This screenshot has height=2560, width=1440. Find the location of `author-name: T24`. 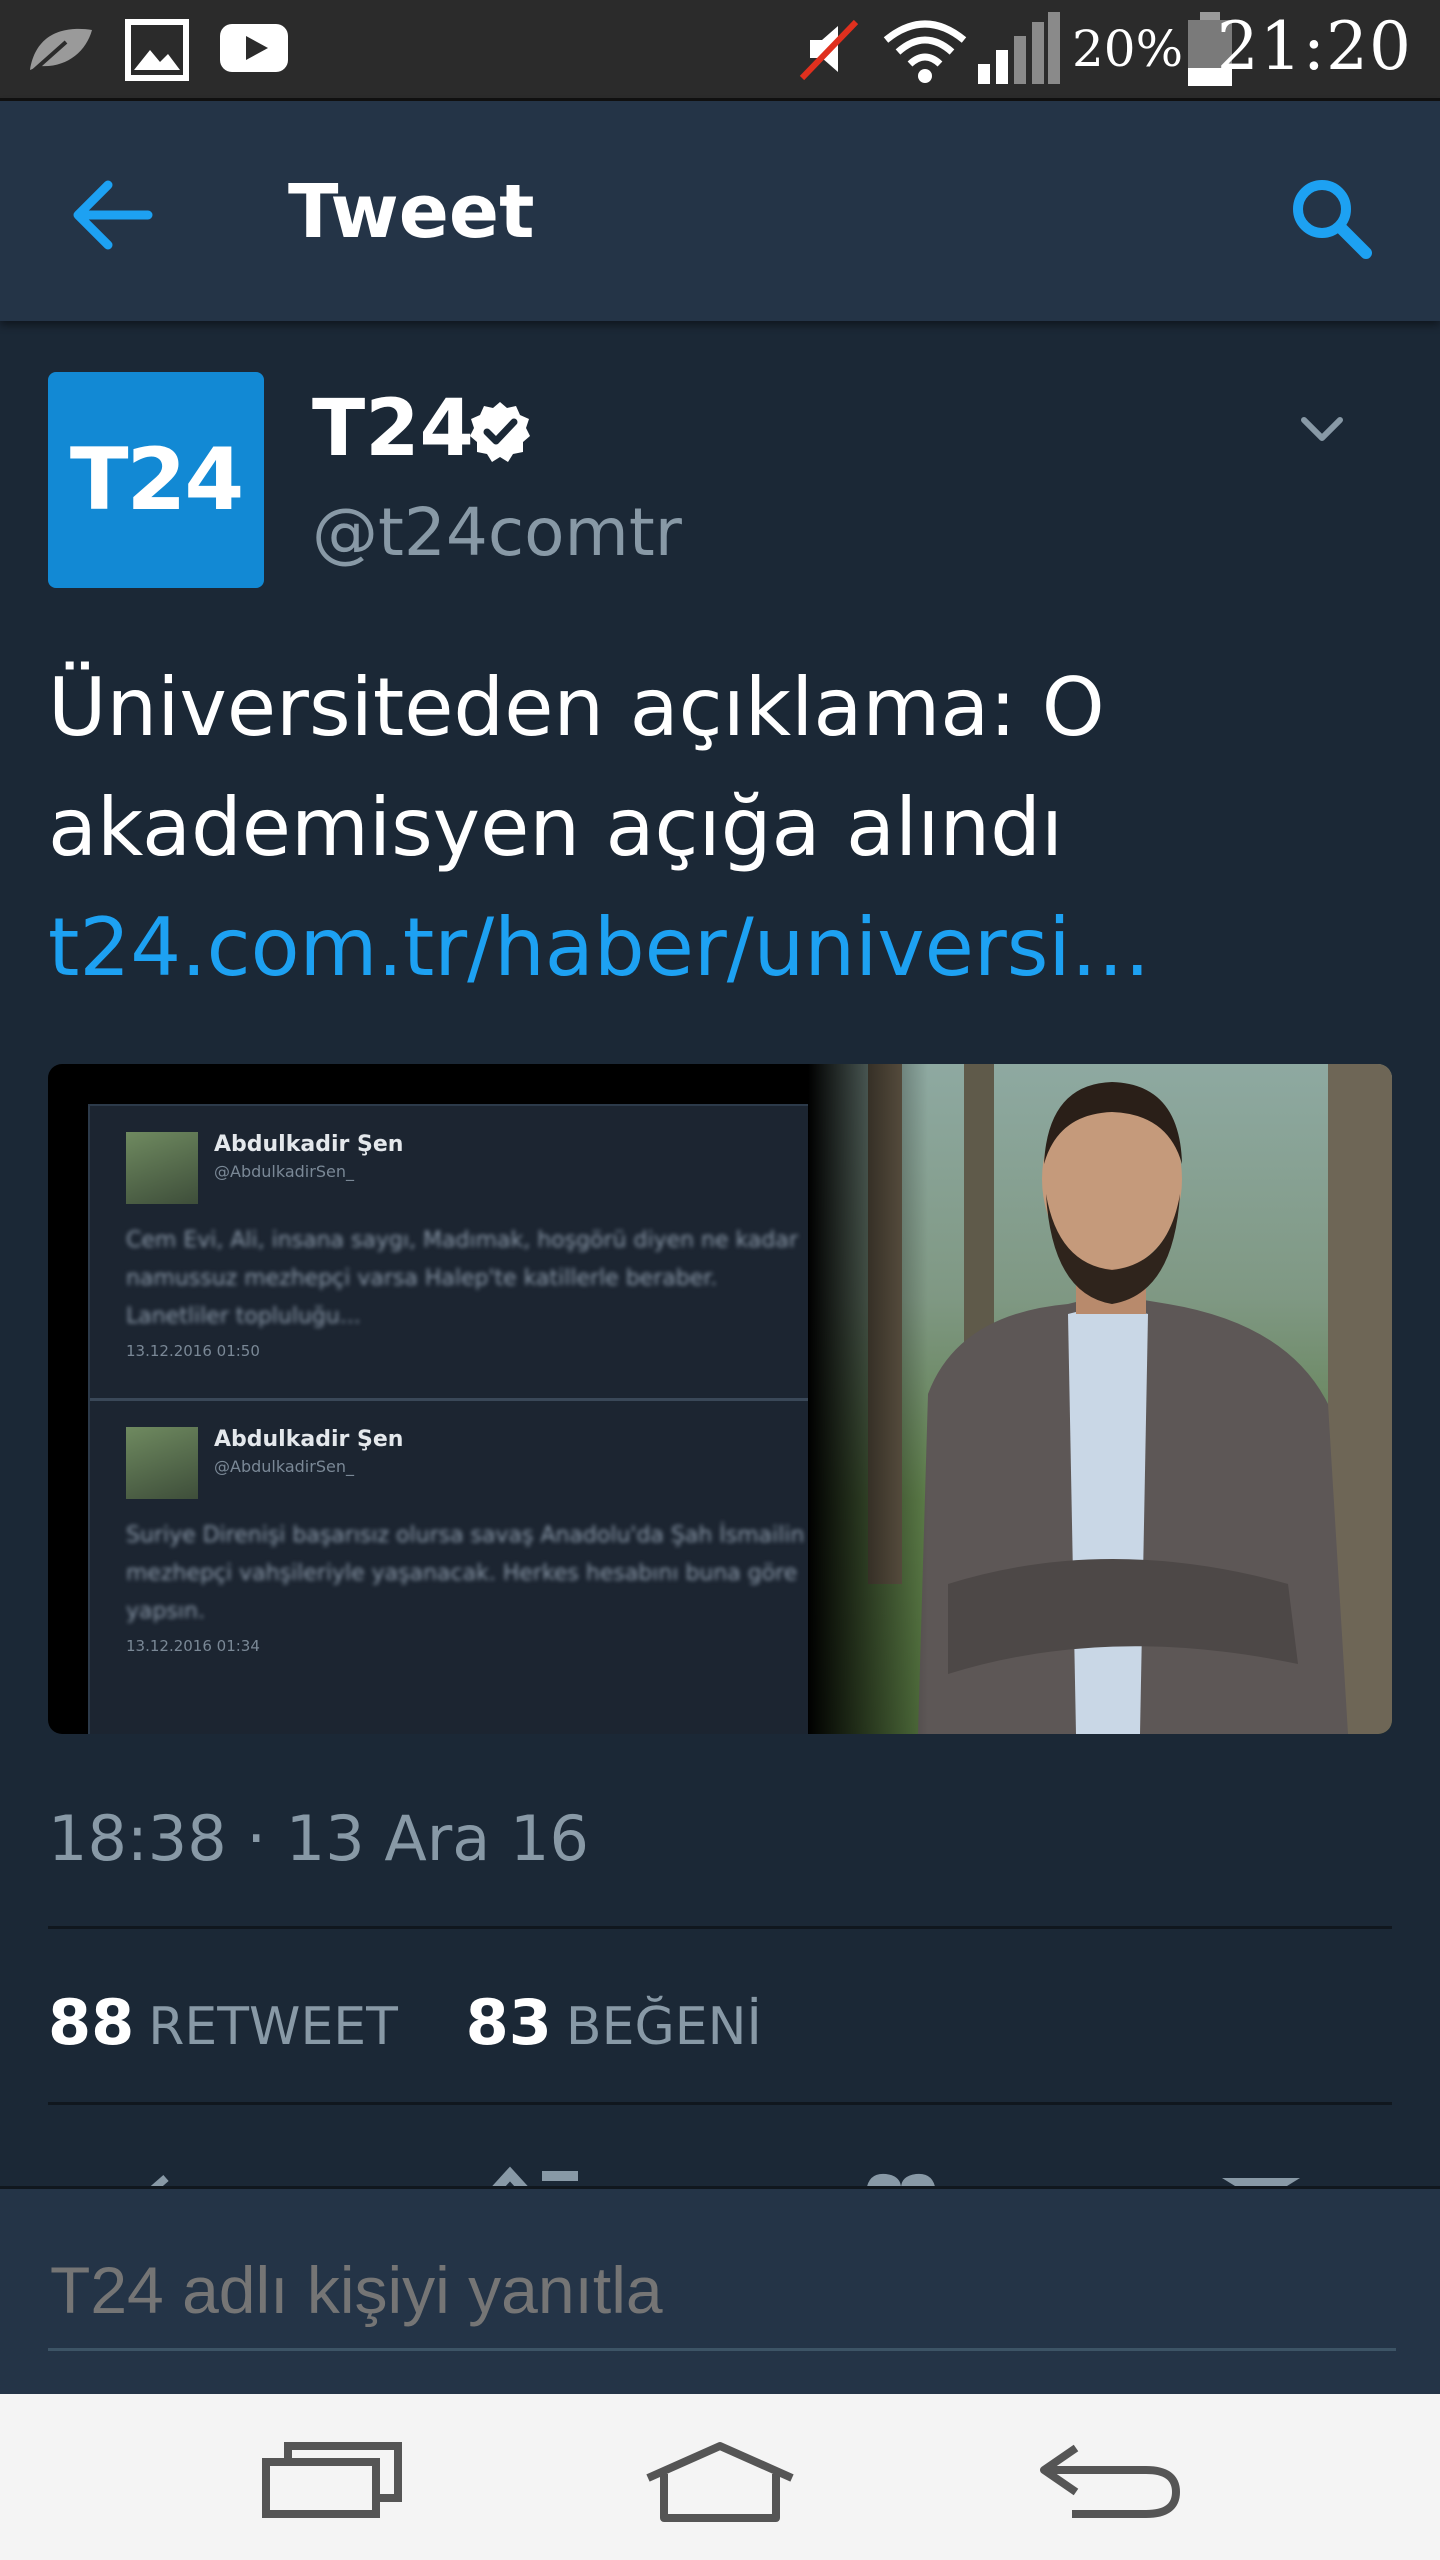

author-name: T24 is located at coordinates (393, 429).